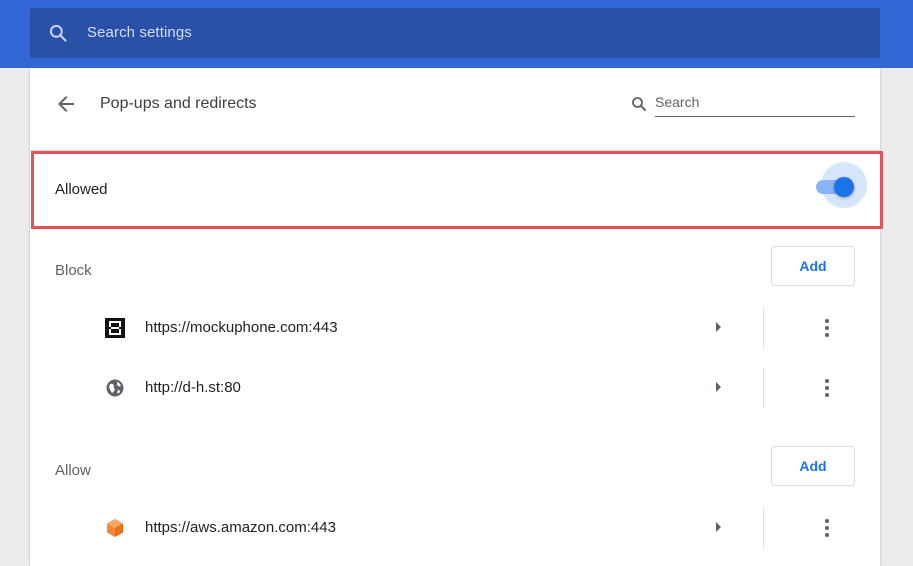  I want to click on top-bar: Search settings, so click(456, 34).